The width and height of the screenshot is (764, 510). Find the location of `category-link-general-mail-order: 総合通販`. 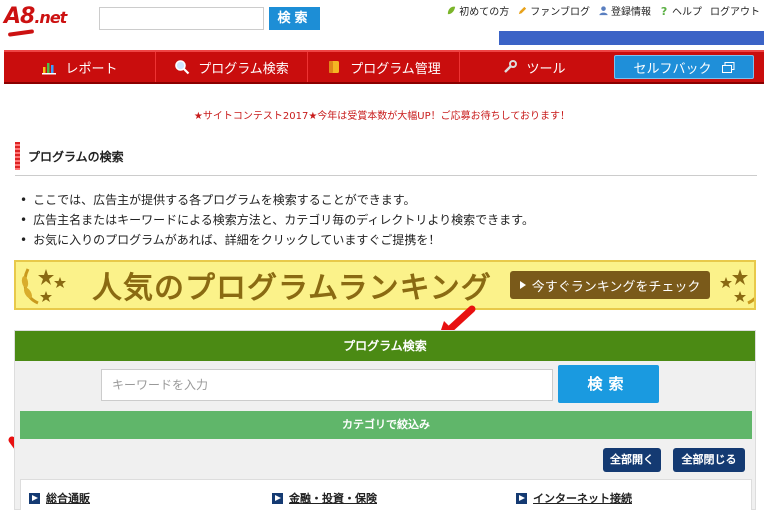

category-link-general-mail-order: 総合通販 is located at coordinates (59, 498).